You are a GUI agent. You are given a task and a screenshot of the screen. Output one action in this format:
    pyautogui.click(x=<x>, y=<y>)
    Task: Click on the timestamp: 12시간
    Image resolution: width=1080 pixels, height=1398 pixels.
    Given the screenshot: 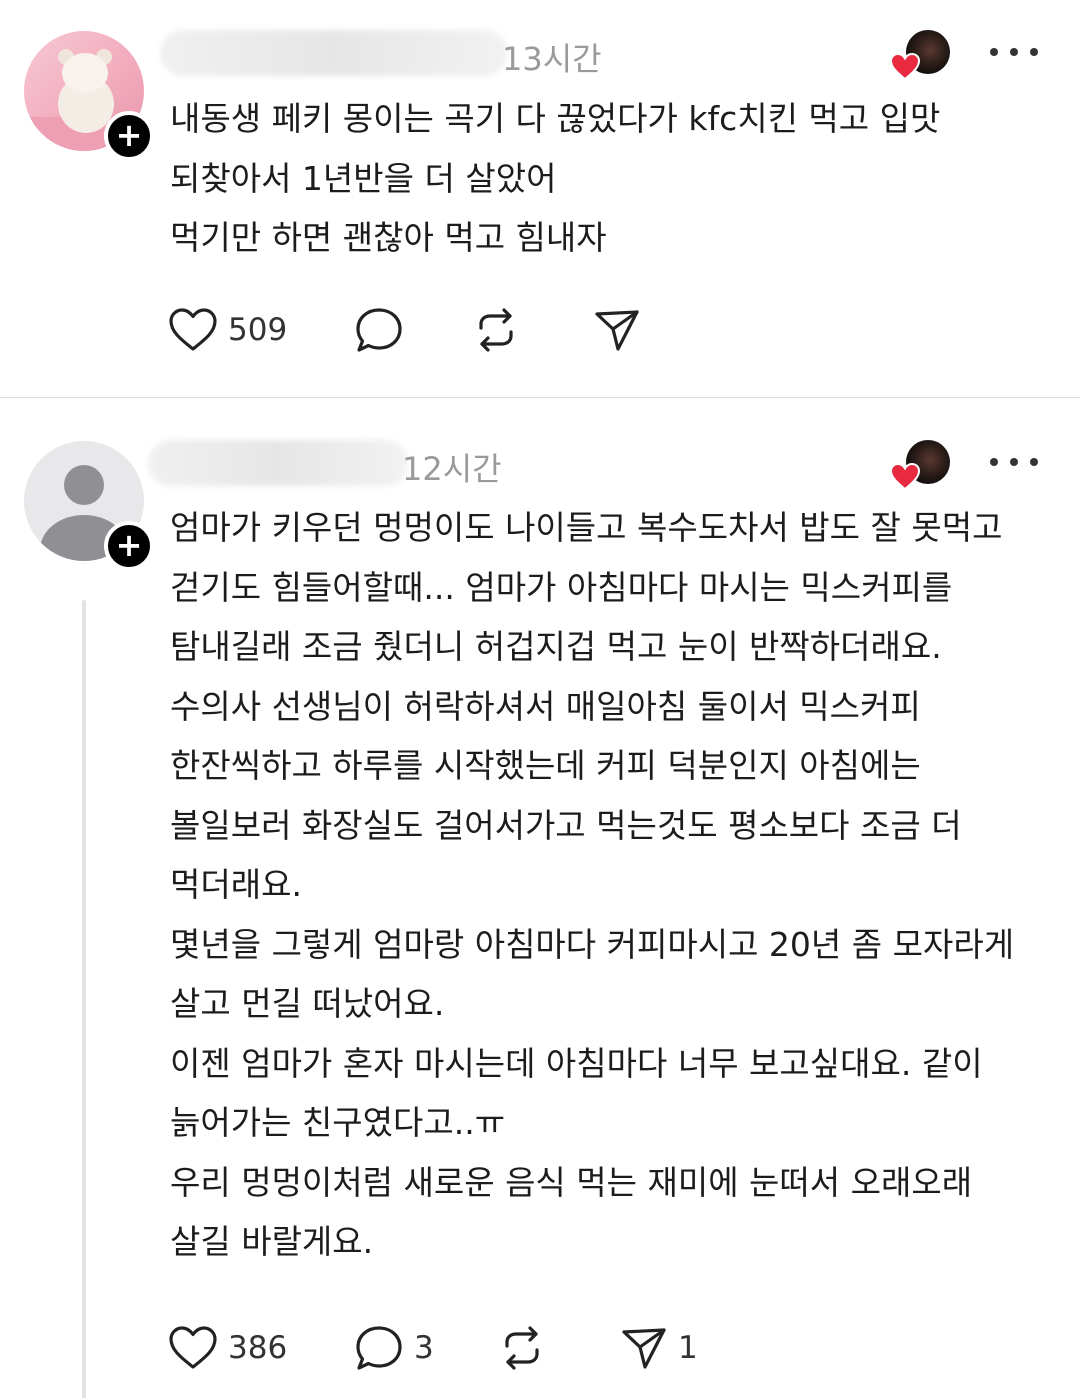 What is the action you would take?
    pyautogui.click(x=452, y=469)
    